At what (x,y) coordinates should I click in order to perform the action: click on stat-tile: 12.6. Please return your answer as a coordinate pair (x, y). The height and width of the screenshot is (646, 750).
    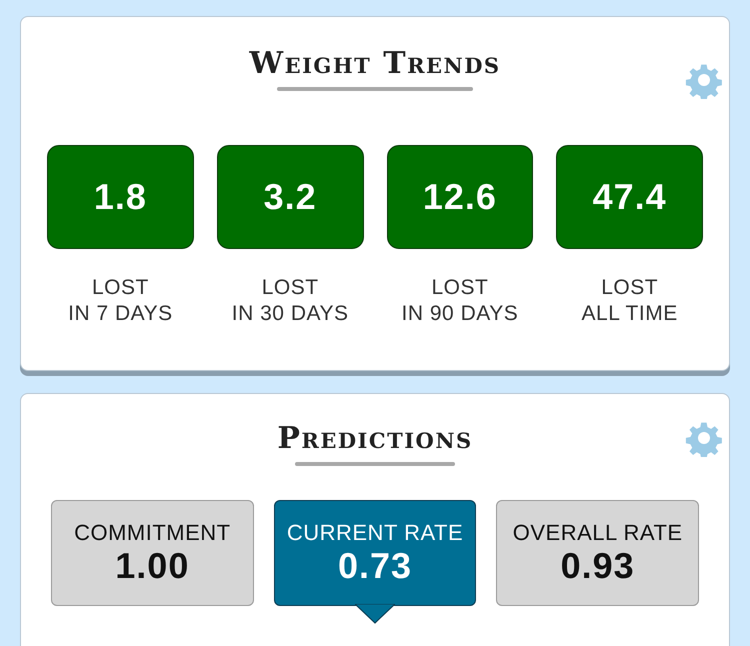
    Looking at the image, I should click on (460, 197).